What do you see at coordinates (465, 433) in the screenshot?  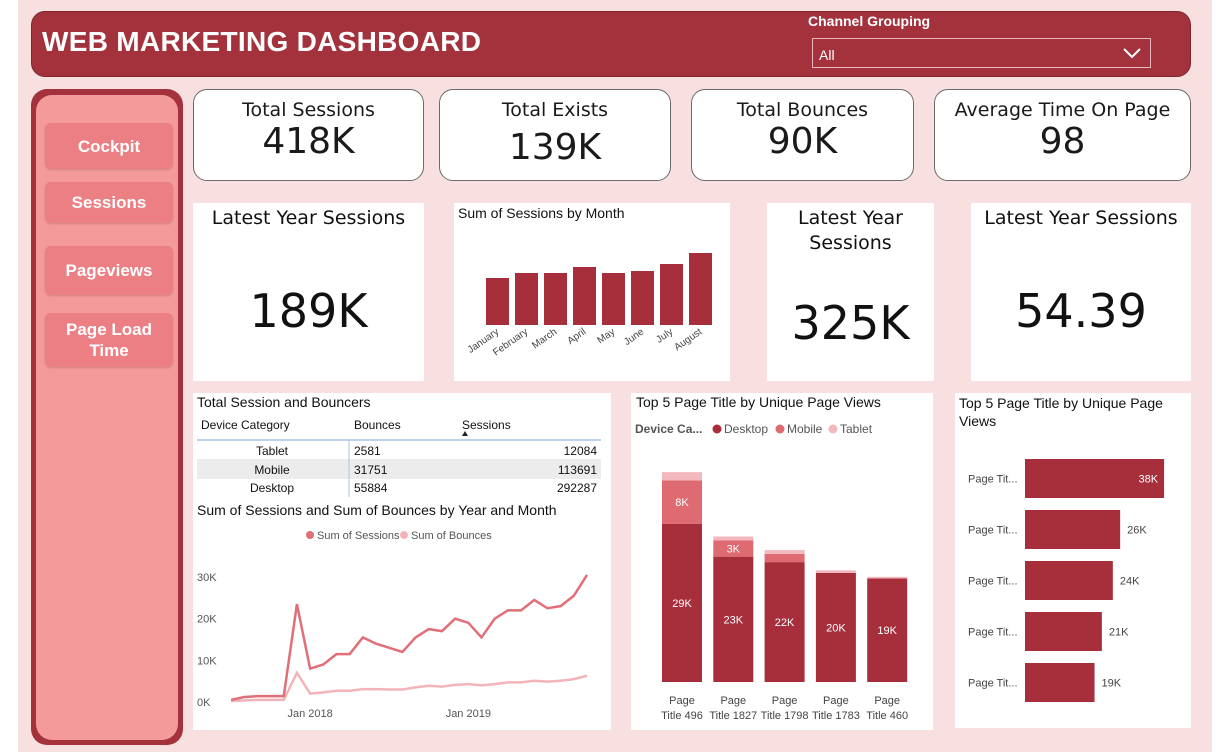 I see `sort-icon` at bounding box center [465, 433].